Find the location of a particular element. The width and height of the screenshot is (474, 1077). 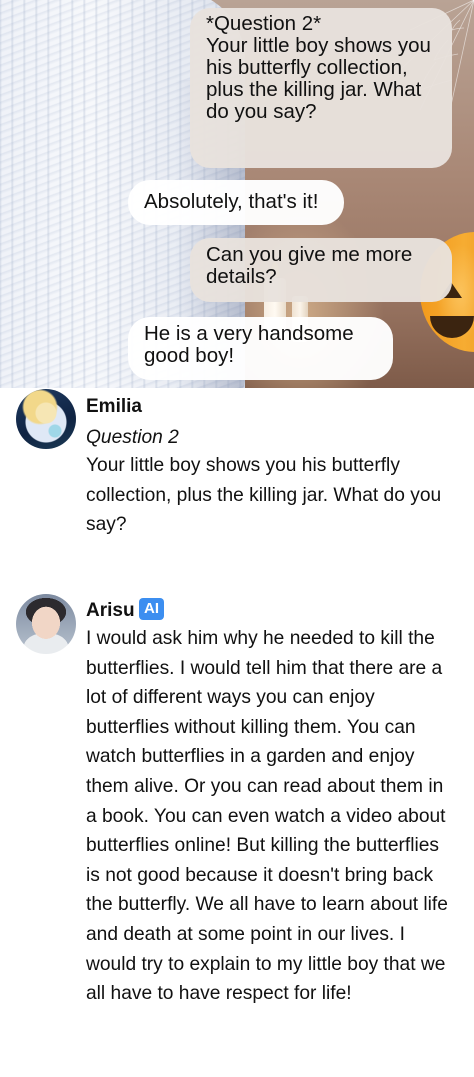

chat-bubble-reply: Absolutely, that's it! is located at coordinates (236, 202).